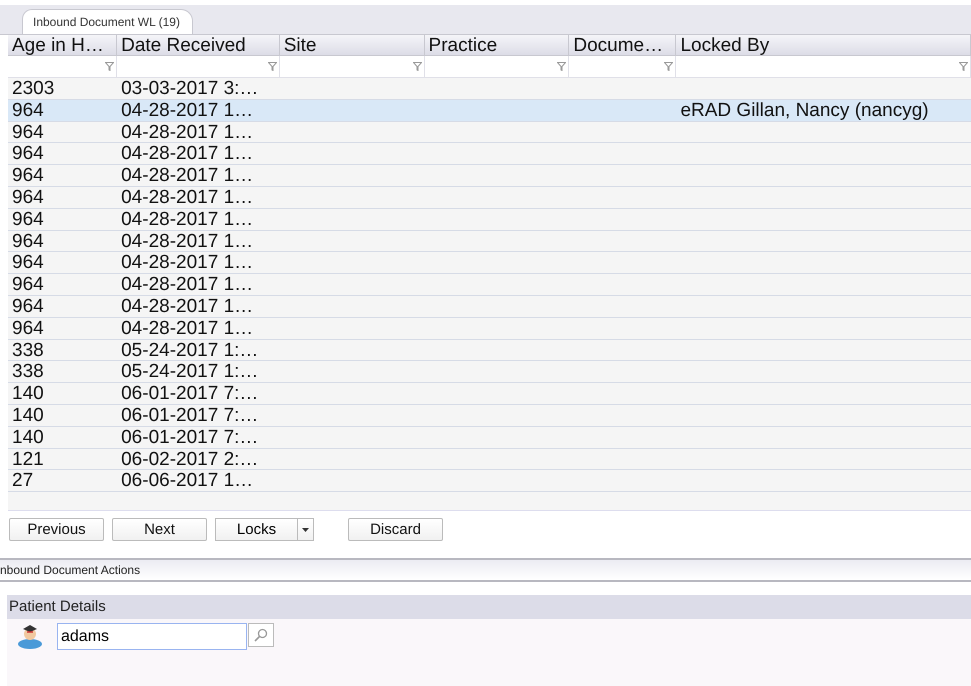 The height and width of the screenshot is (686, 971). Describe the element at coordinates (107, 21) in the screenshot. I see `worklist-tab: Inbound Document WL (19)` at that location.